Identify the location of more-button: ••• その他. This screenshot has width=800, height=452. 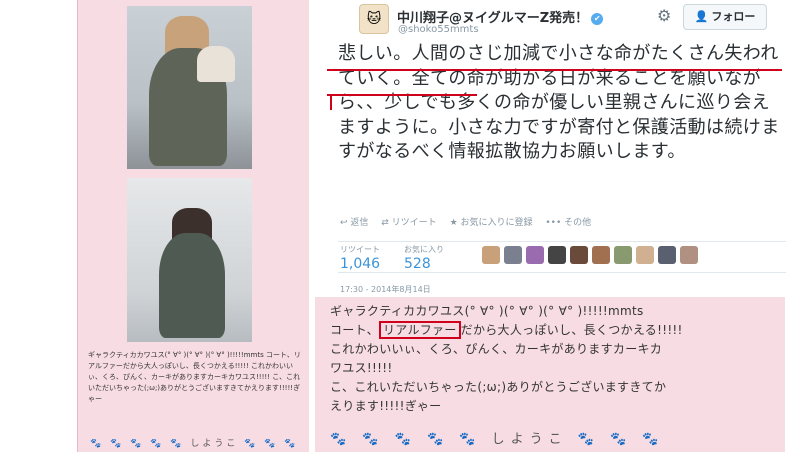
(568, 223).